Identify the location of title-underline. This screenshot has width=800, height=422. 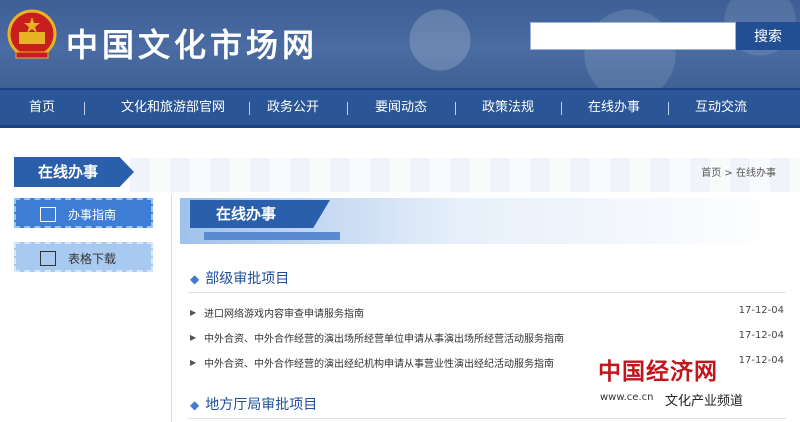
(272, 236).